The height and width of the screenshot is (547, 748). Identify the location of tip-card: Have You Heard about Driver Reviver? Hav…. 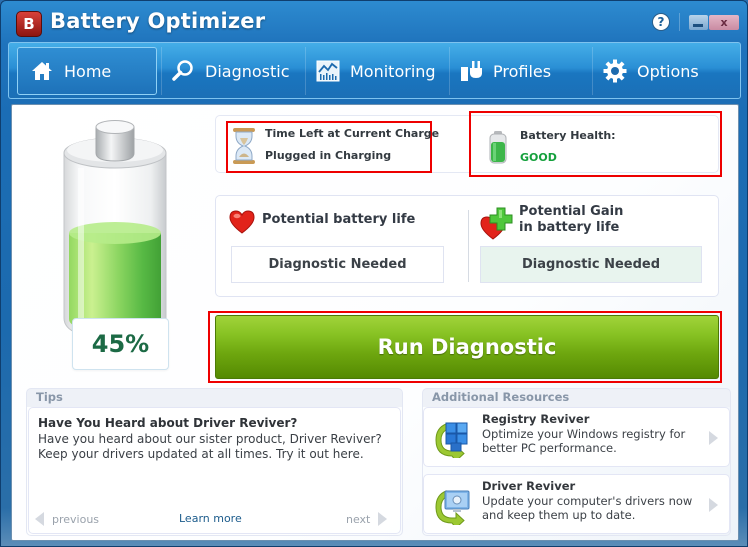
(214, 470).